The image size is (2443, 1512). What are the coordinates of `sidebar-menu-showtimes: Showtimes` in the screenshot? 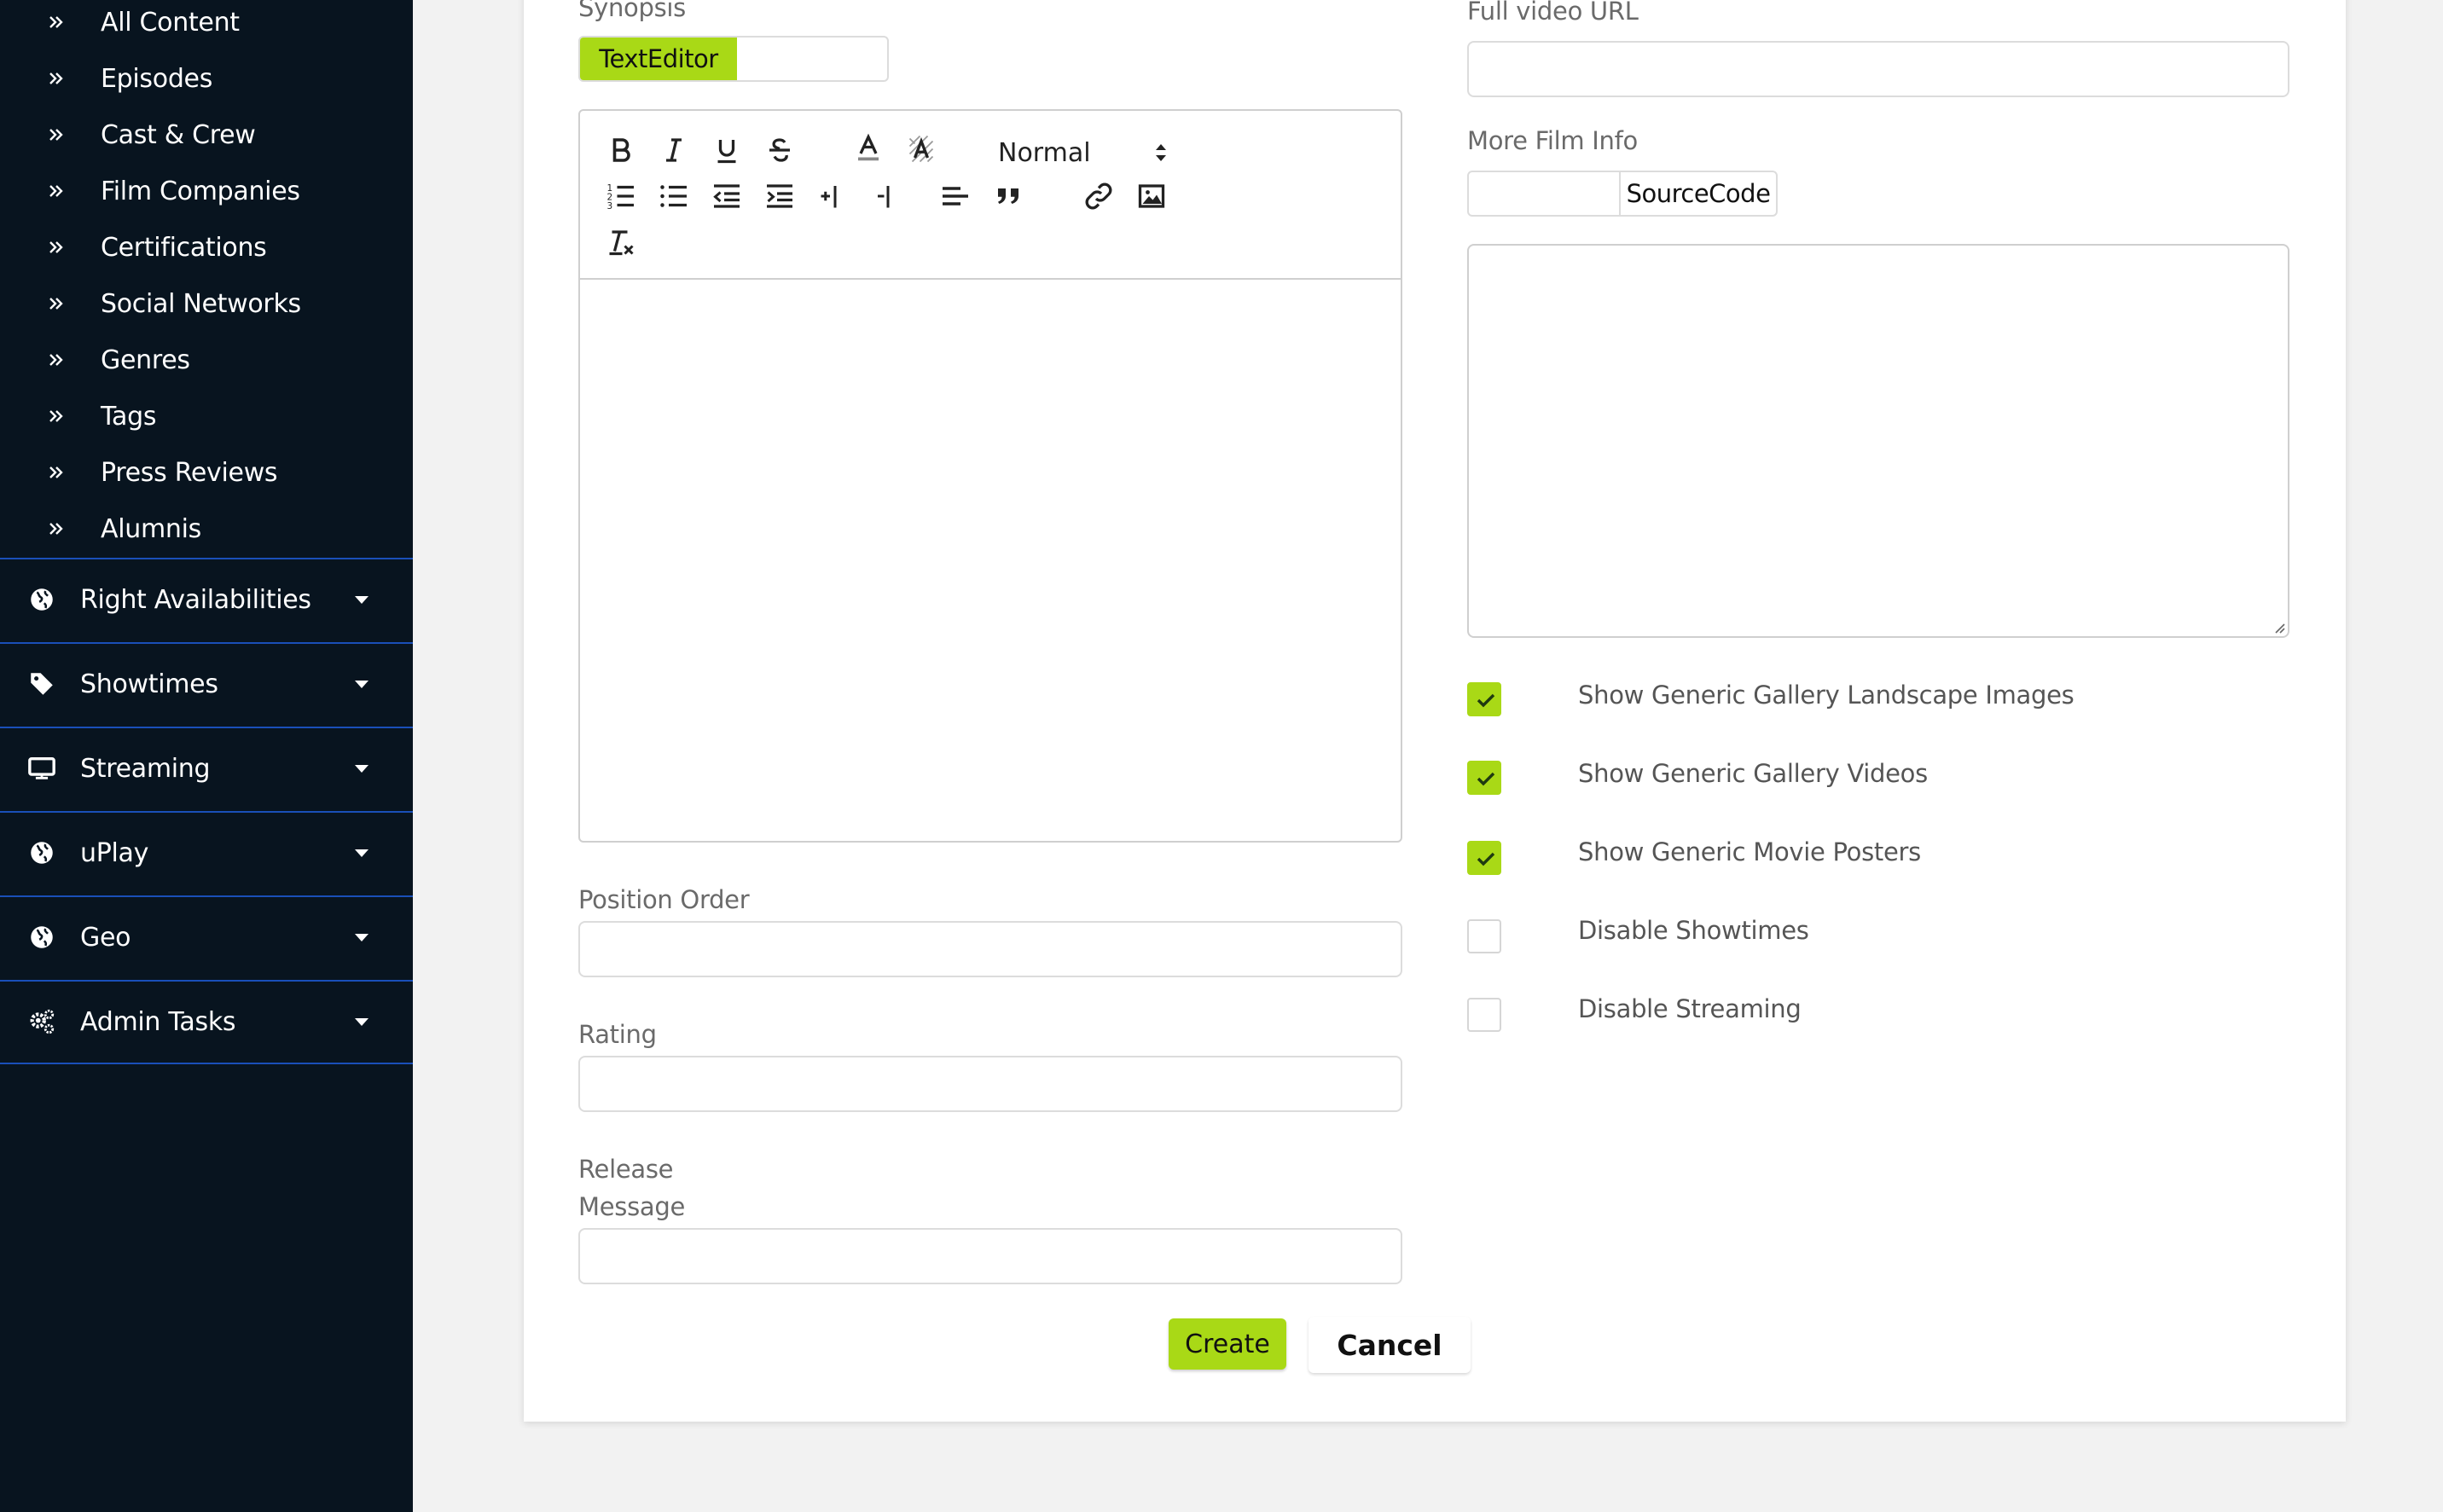 It's located at (207, 683).